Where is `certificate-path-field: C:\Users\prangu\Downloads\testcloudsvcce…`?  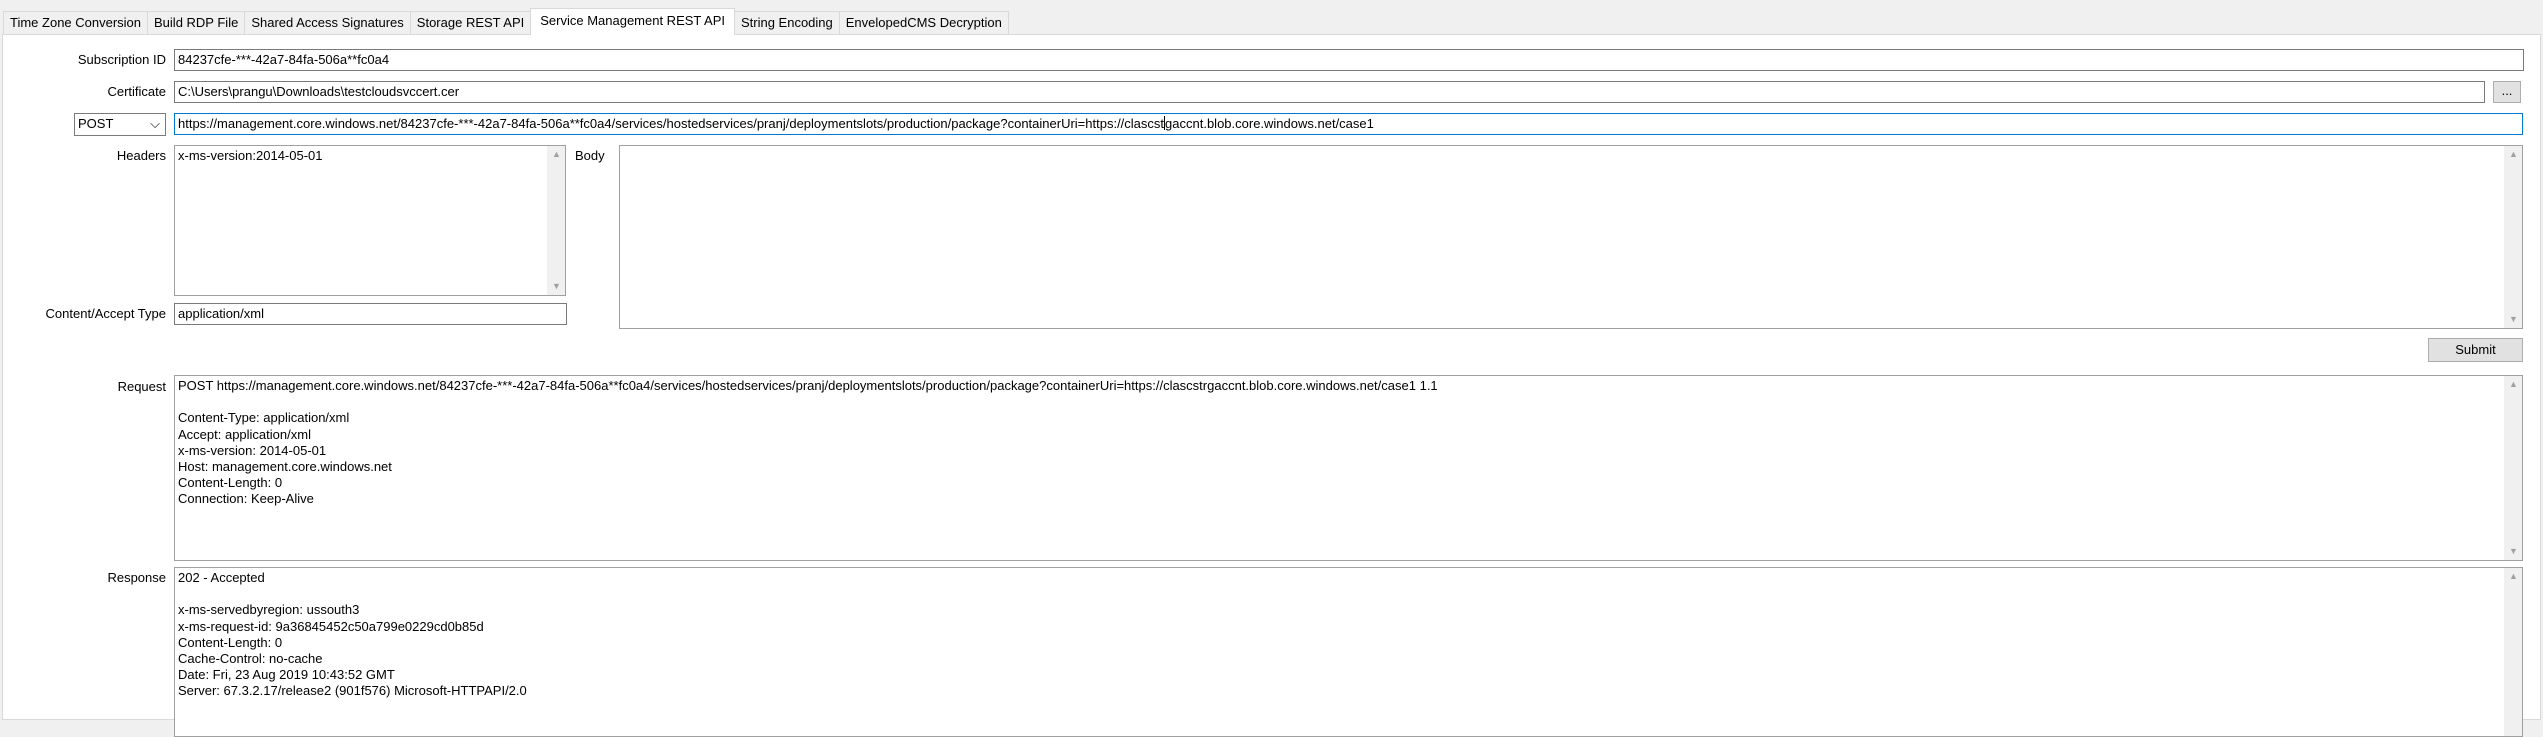
certificate-path-field: C:\Users\prangu\Downloads\testcloudsvcce… is located at coordinates (1329, 92).